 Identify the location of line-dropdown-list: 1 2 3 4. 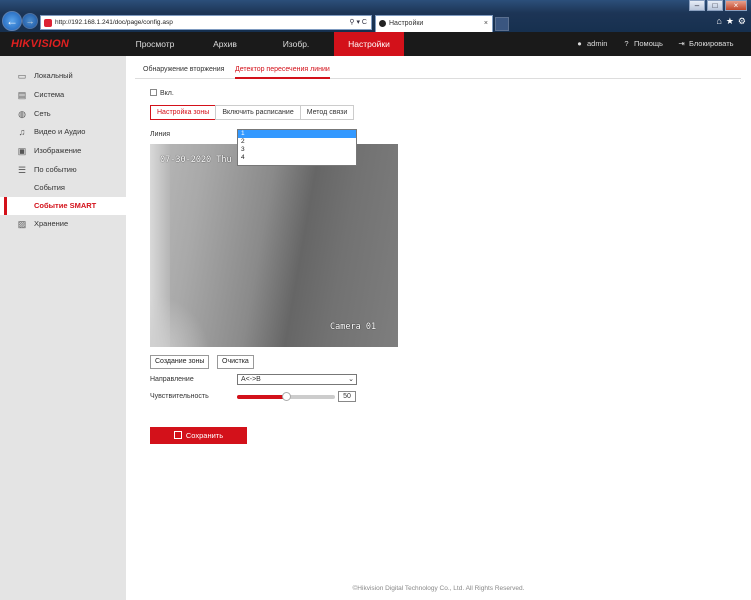
(297, 147).